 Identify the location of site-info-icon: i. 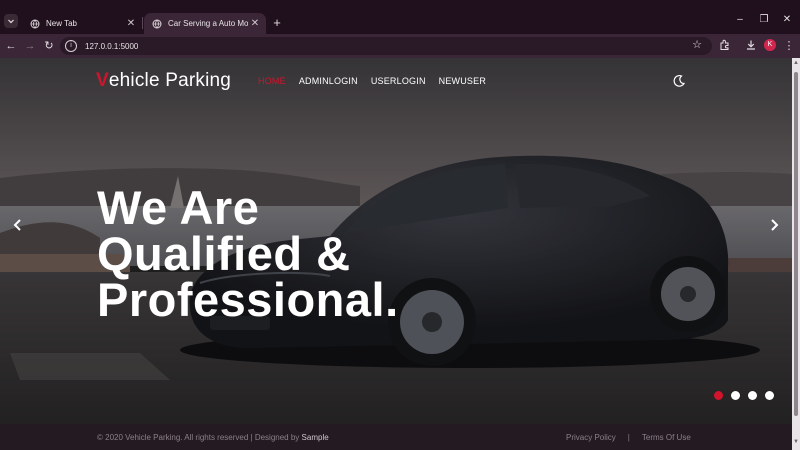
(71, 46).